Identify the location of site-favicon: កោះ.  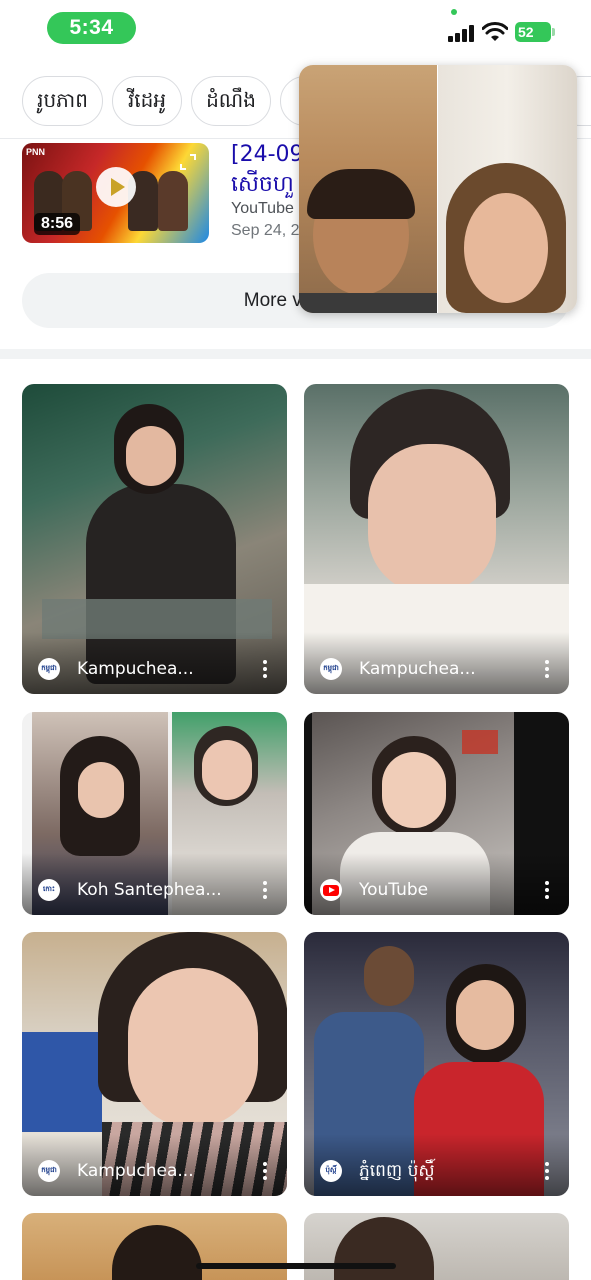
(49, 890).